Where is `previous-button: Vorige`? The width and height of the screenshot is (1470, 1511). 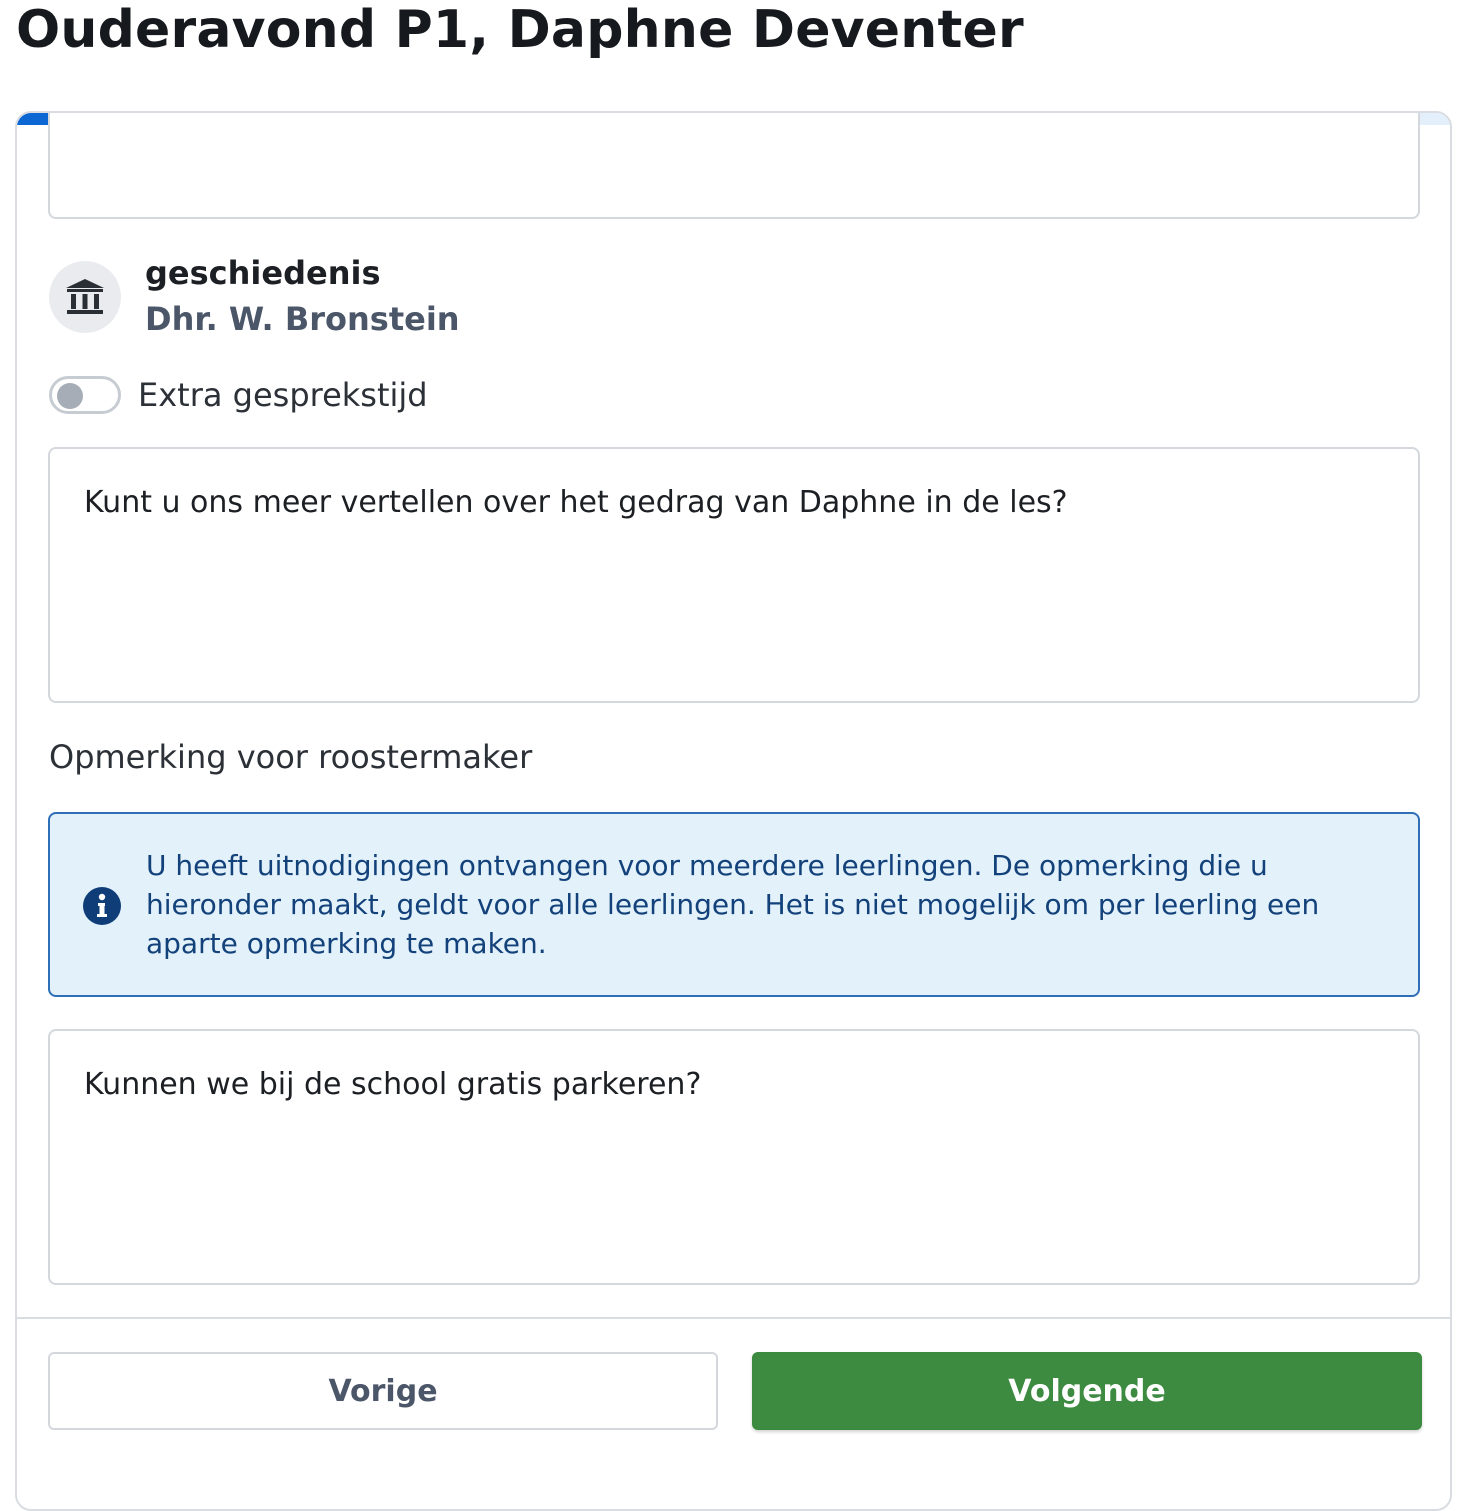
previous-button: Vorige is located at coordinates (383, 1391).